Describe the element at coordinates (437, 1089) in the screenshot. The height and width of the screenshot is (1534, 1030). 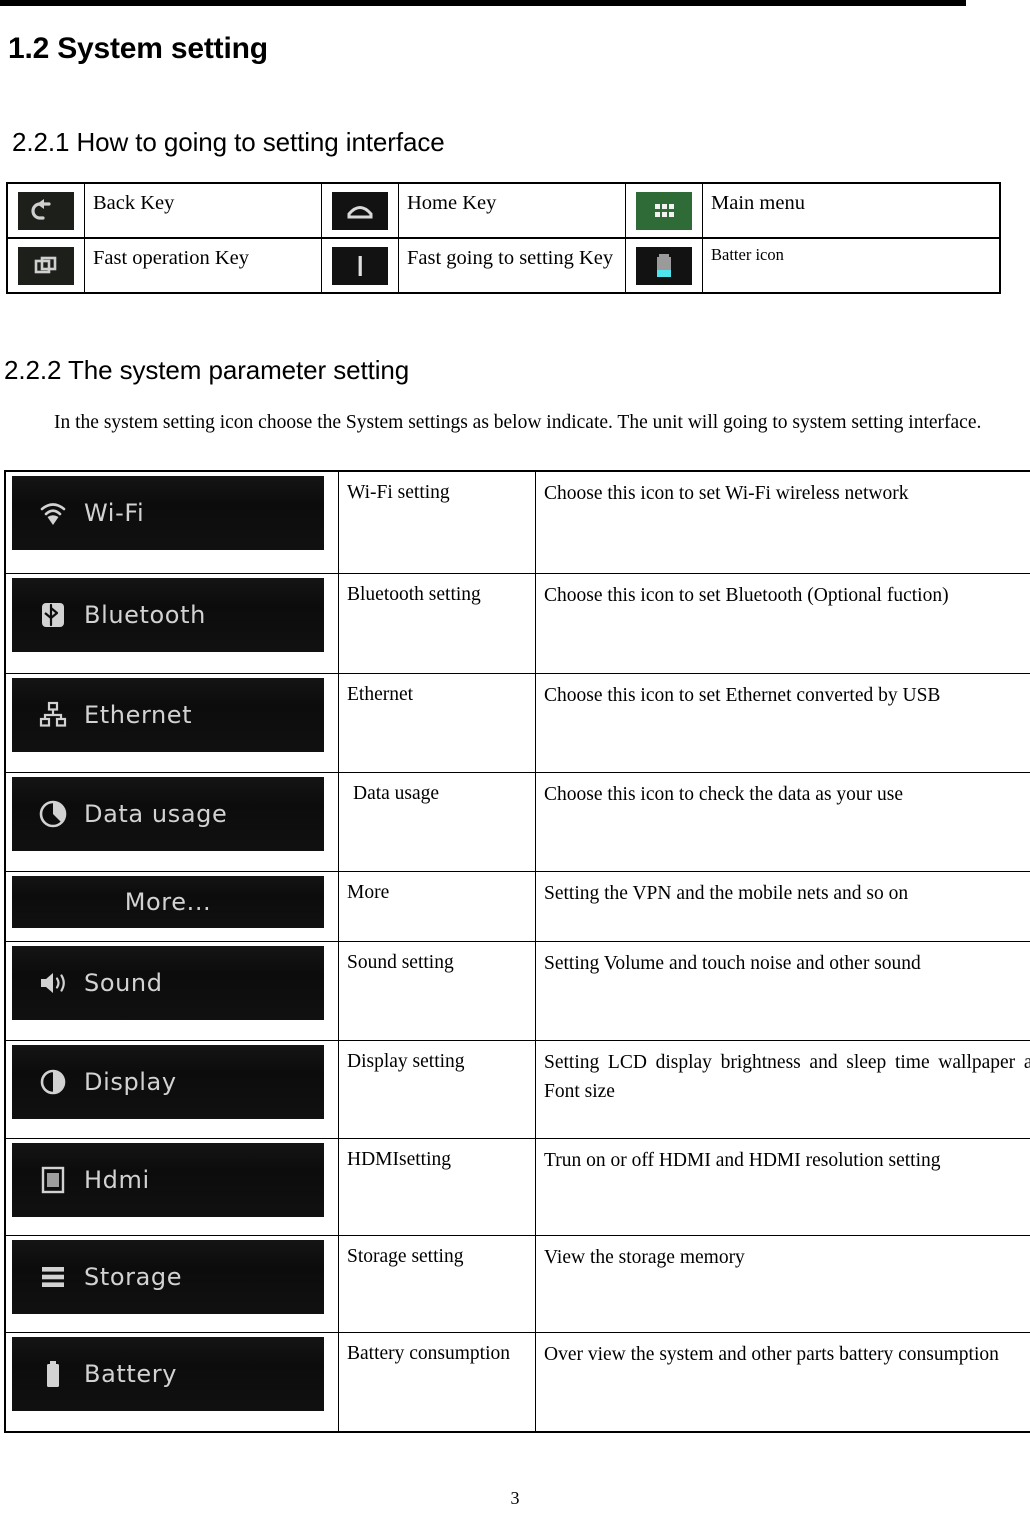
I see `display-setting-name: Display setting` at that location.